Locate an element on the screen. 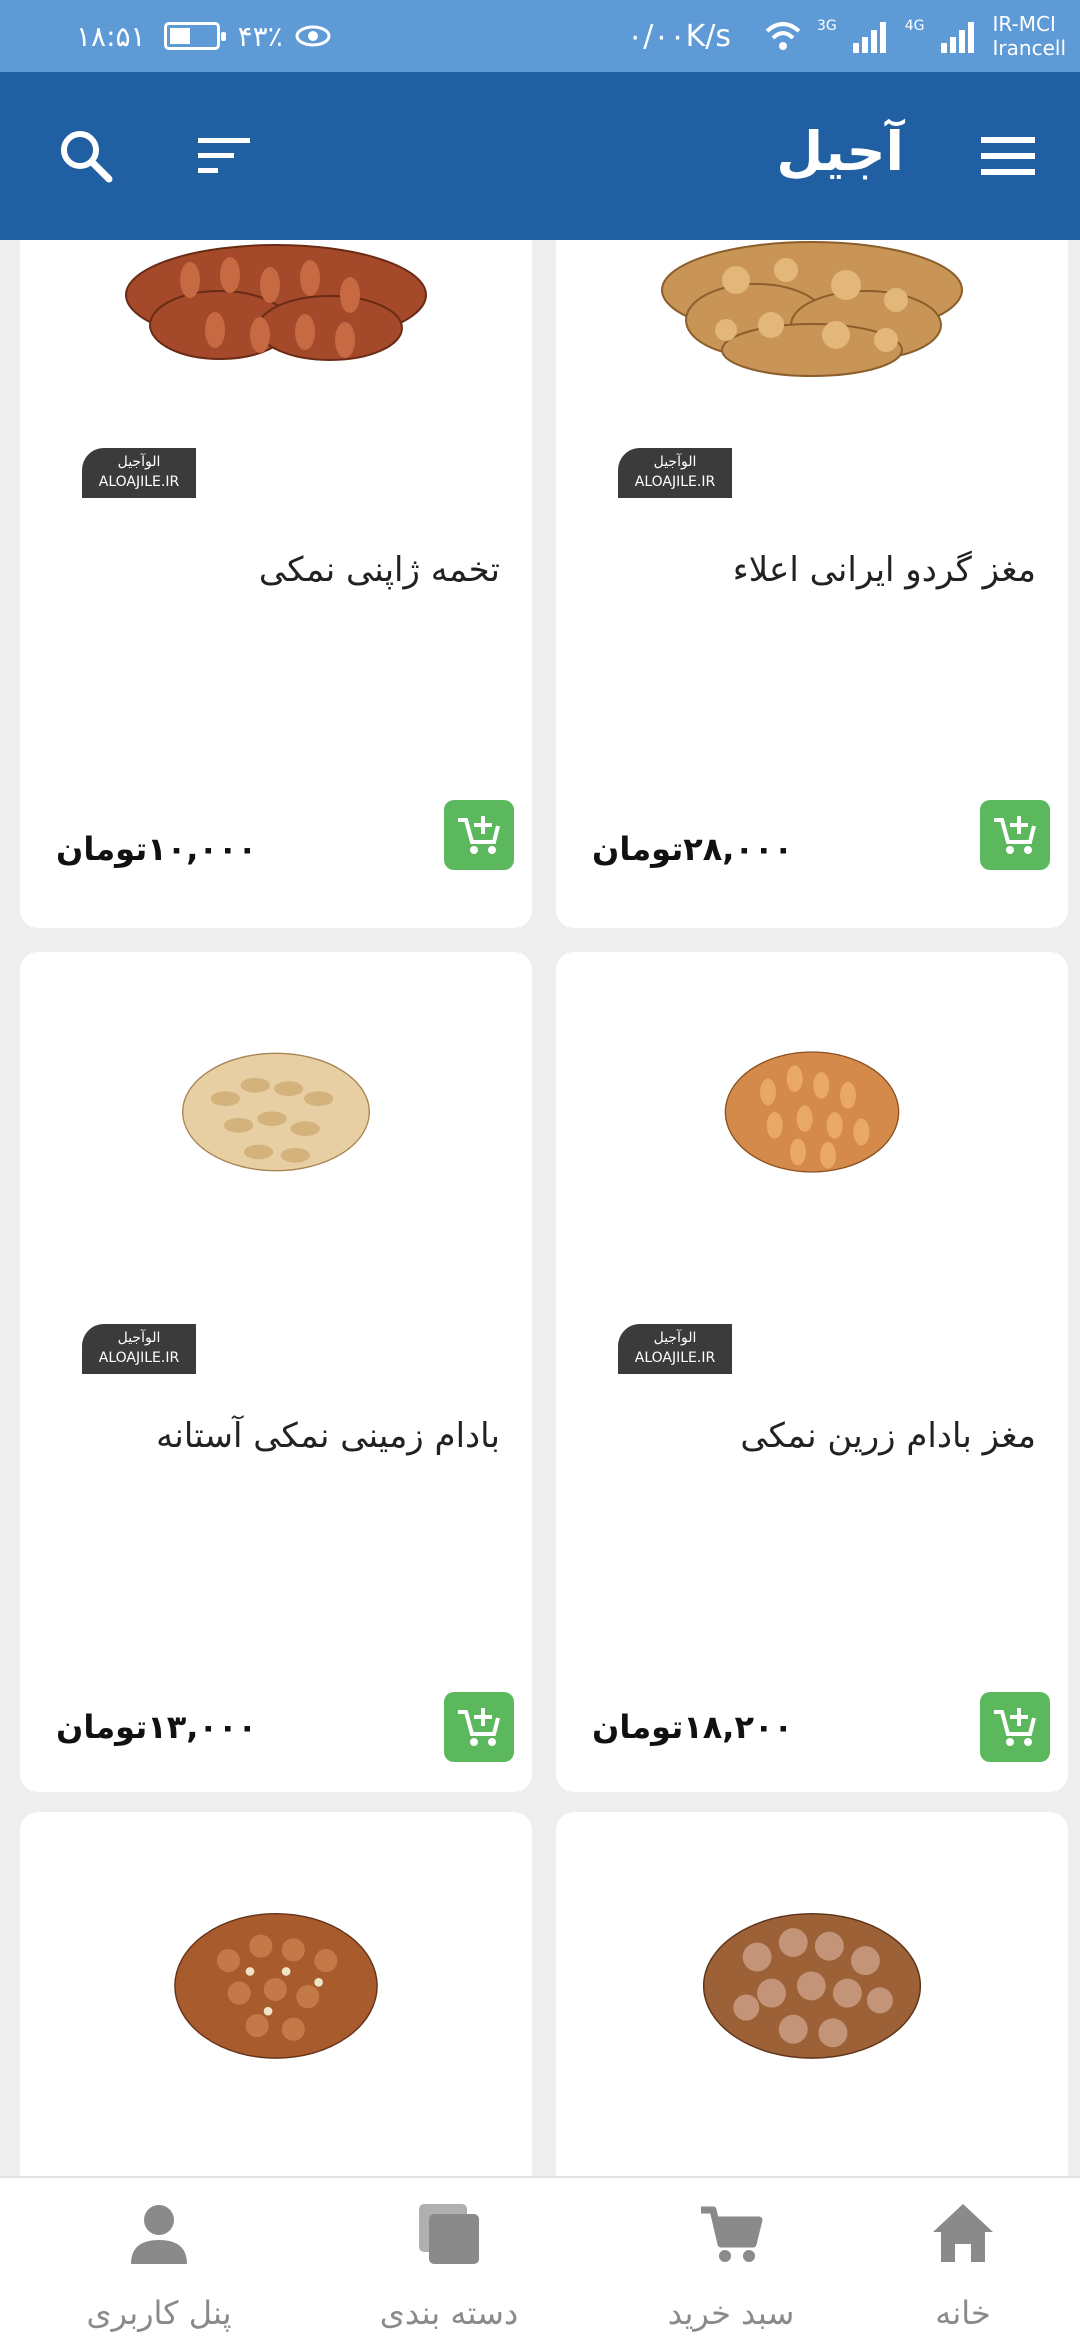  sort-filter-icon is located at coordinates (224, 155).